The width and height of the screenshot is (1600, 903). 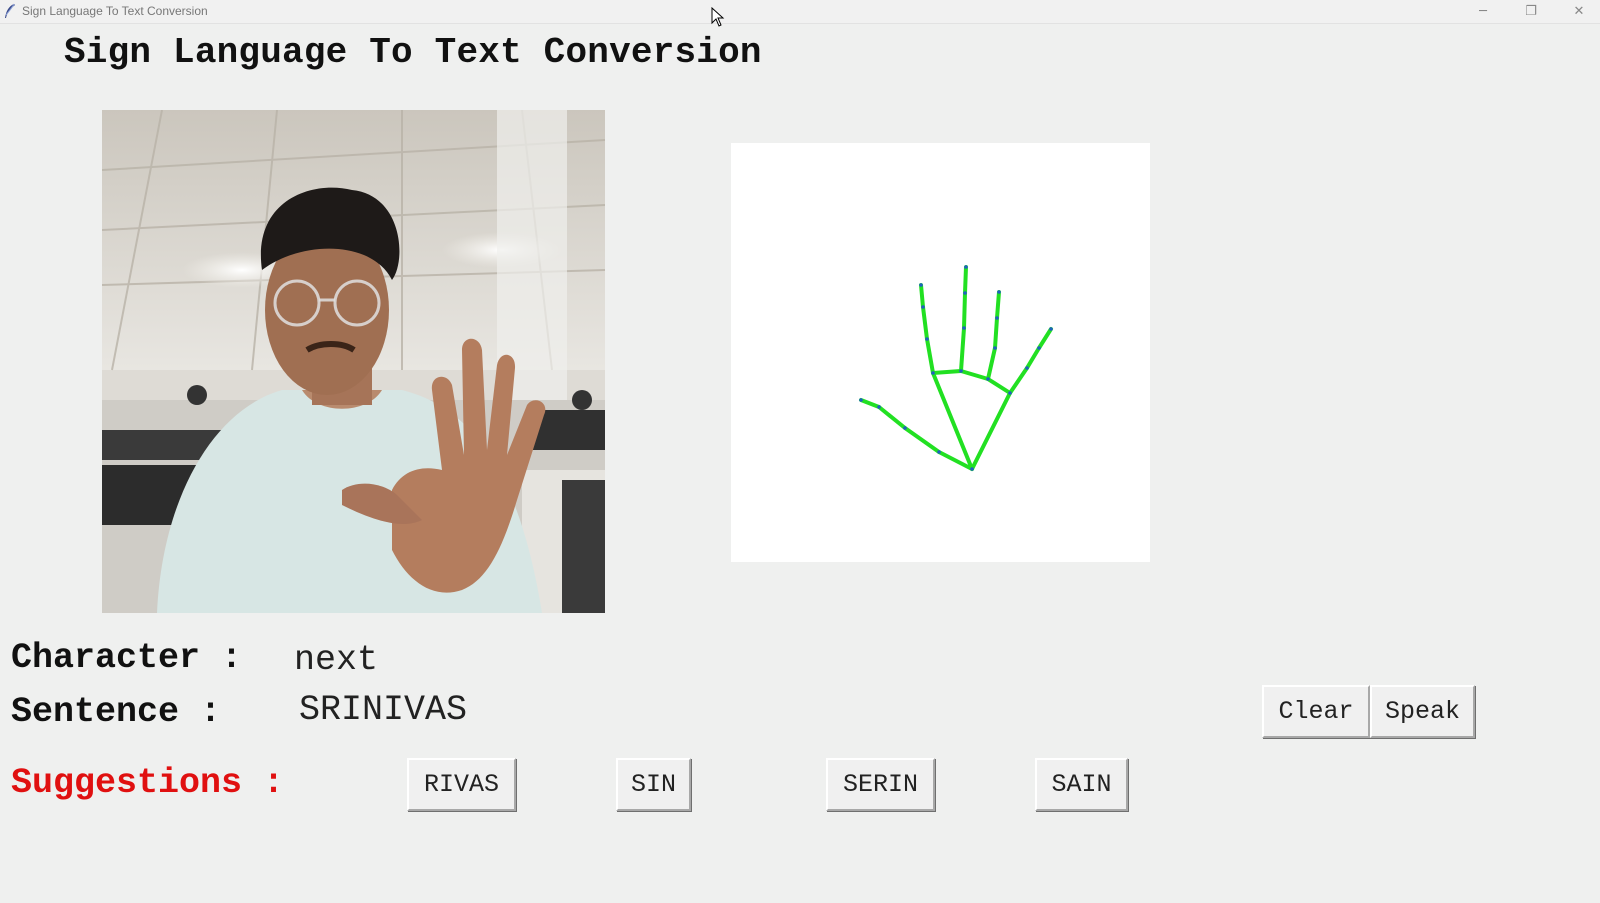 What do you see at coordinates (1422, 711) in the screenshot?
I see `speak-button: Speak` at bounding box center [1422, 711].